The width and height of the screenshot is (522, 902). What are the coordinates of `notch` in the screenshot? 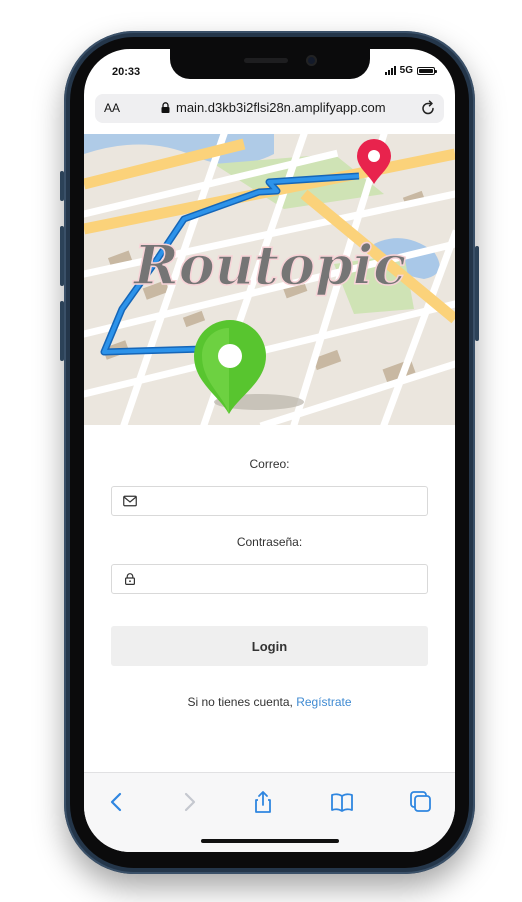 It's located at (270, 64).